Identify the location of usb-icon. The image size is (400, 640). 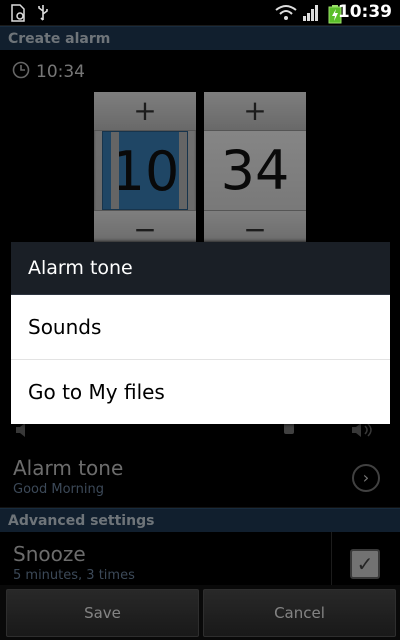
(43, 15).